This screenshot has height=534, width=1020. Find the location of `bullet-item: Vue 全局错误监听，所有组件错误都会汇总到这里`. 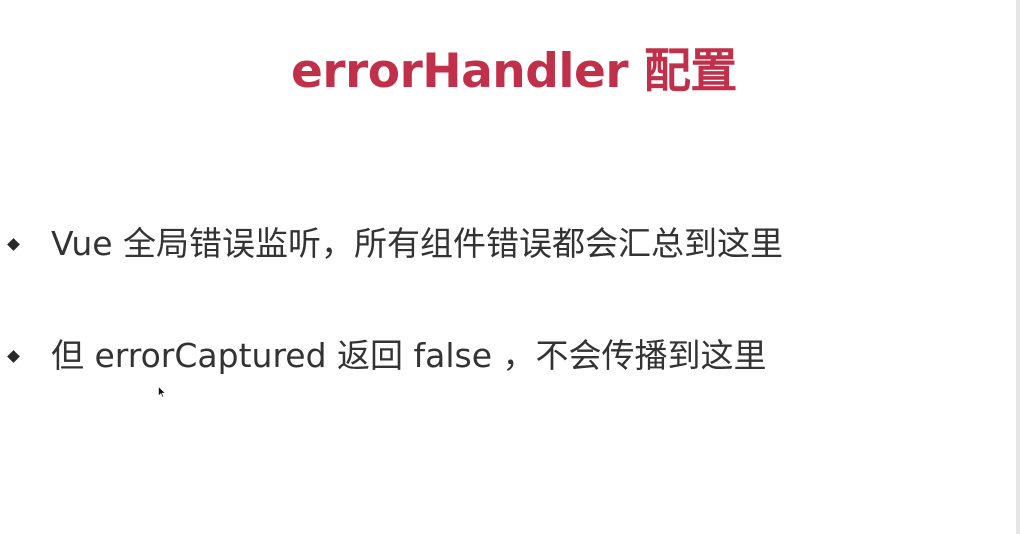

bullet-item: Vue 全局错误监听，所有组件错误都会汇总到这里 is located at coordinates (395, 244).